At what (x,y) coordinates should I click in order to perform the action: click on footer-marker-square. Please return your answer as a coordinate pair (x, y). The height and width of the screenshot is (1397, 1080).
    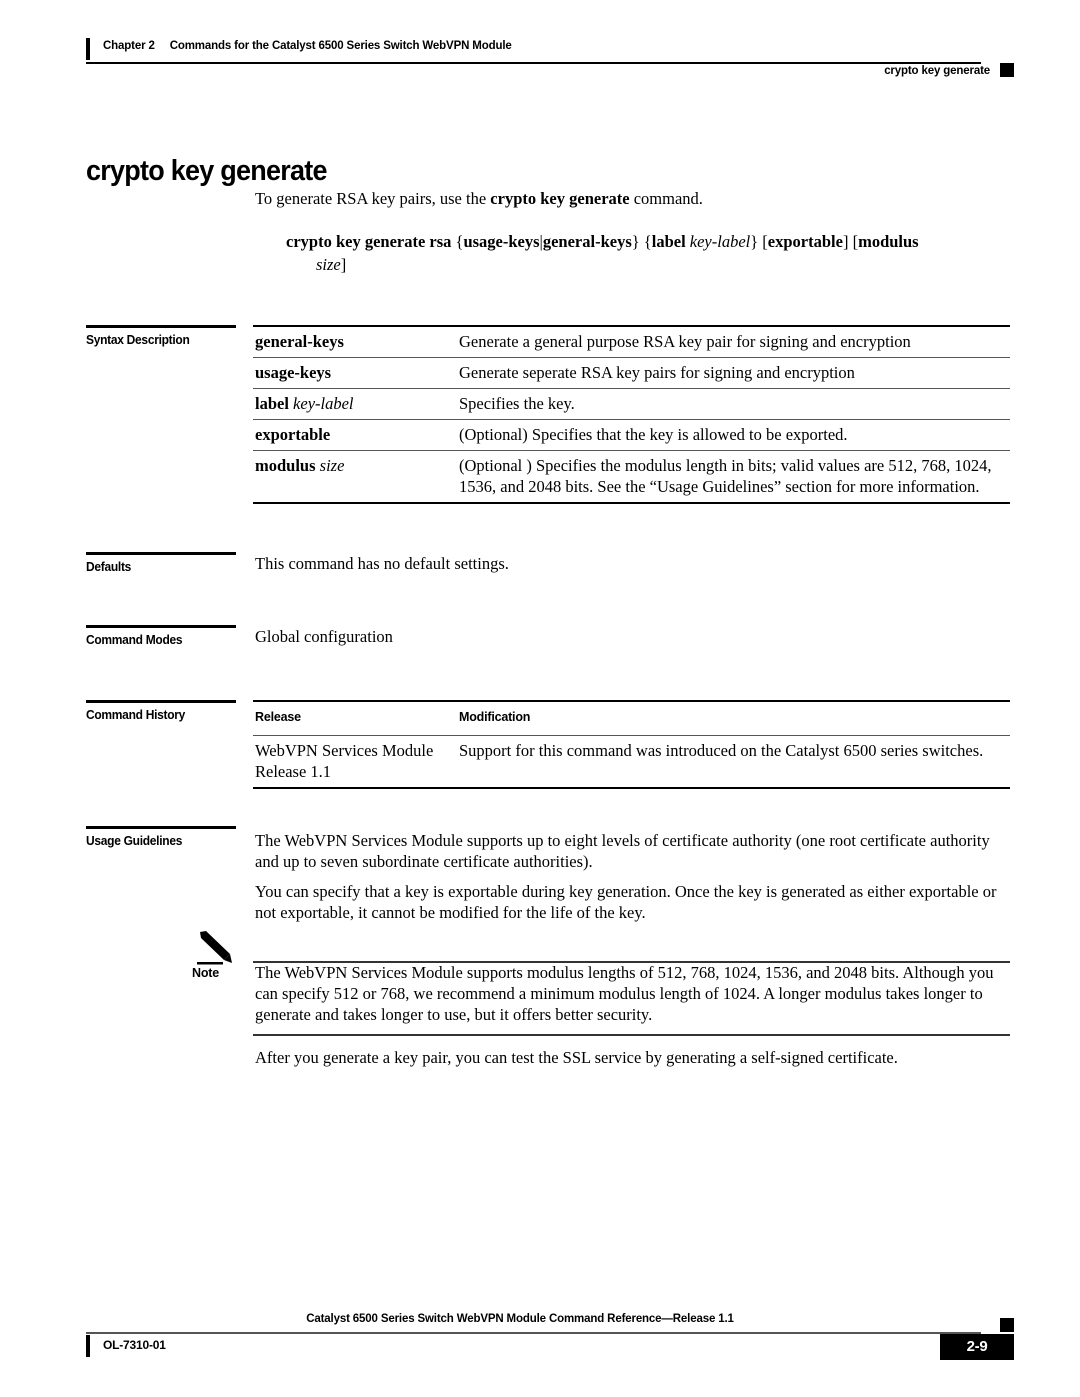
    Looking at the image, I should click on (1007, 1325).